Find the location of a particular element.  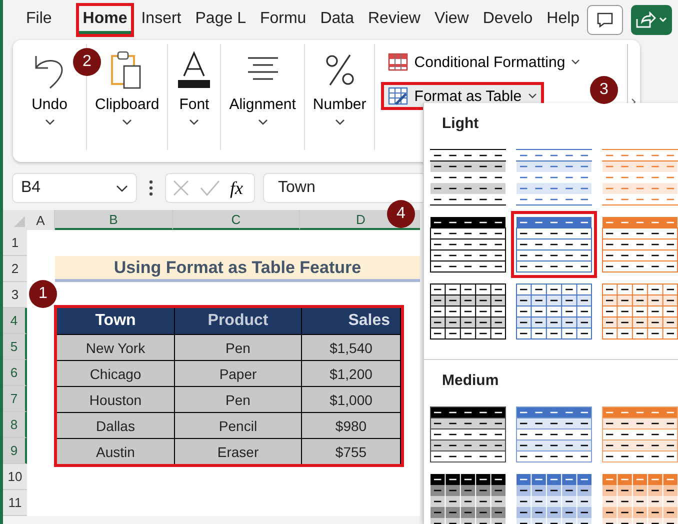

row-header: 7 is located at coordinates (15, 399).